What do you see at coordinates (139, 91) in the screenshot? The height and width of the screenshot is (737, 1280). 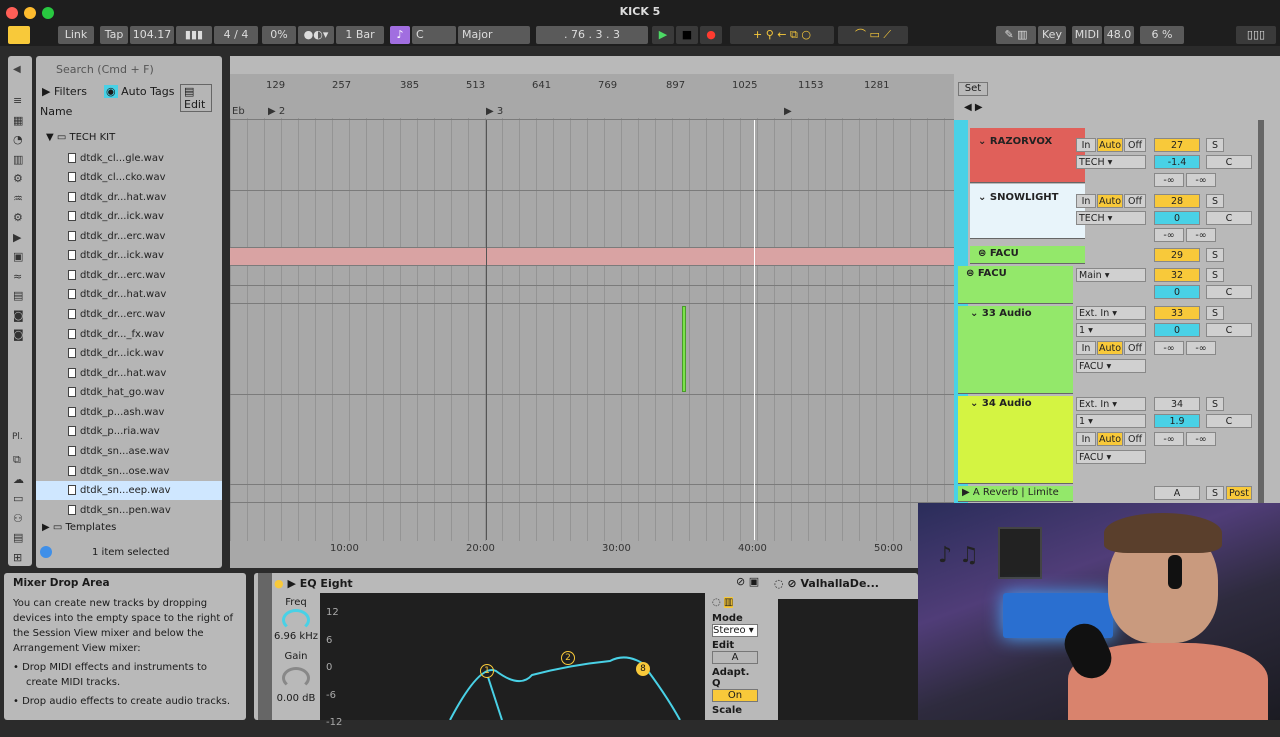 I see `auto-tags-toggle: ◉ Auto Tags` at bounding box center [139, 91].